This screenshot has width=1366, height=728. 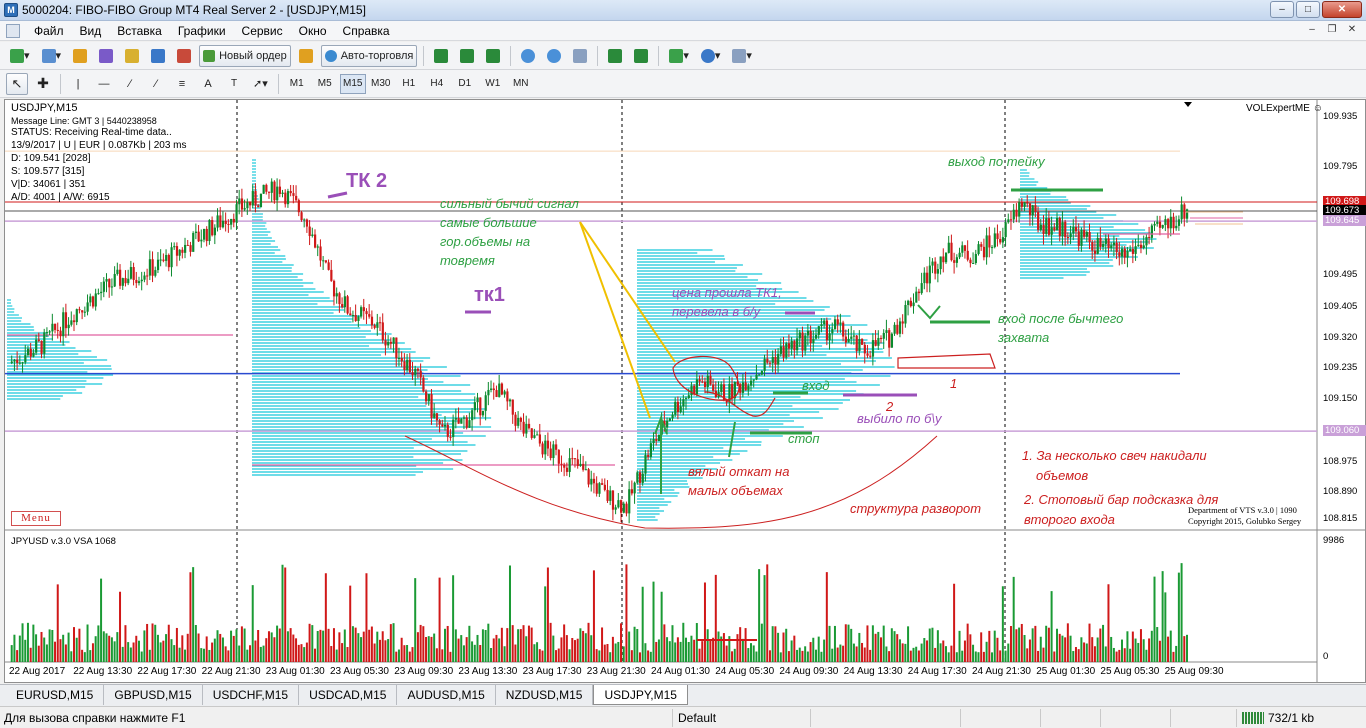 I want to click on metaeditor-button, so click(x=306, y=56).